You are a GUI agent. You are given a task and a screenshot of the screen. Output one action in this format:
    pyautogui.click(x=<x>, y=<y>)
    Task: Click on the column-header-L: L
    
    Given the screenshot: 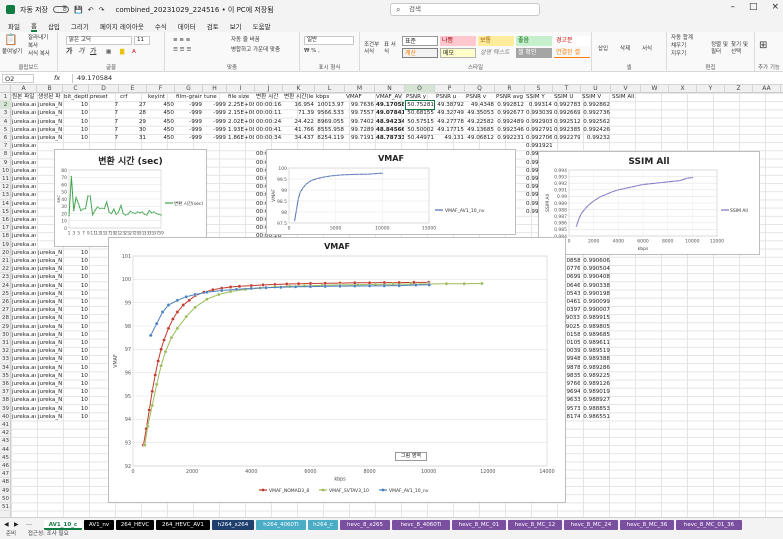 What is the action you would take?
    pyautogui.click(x=330, y=89)
    